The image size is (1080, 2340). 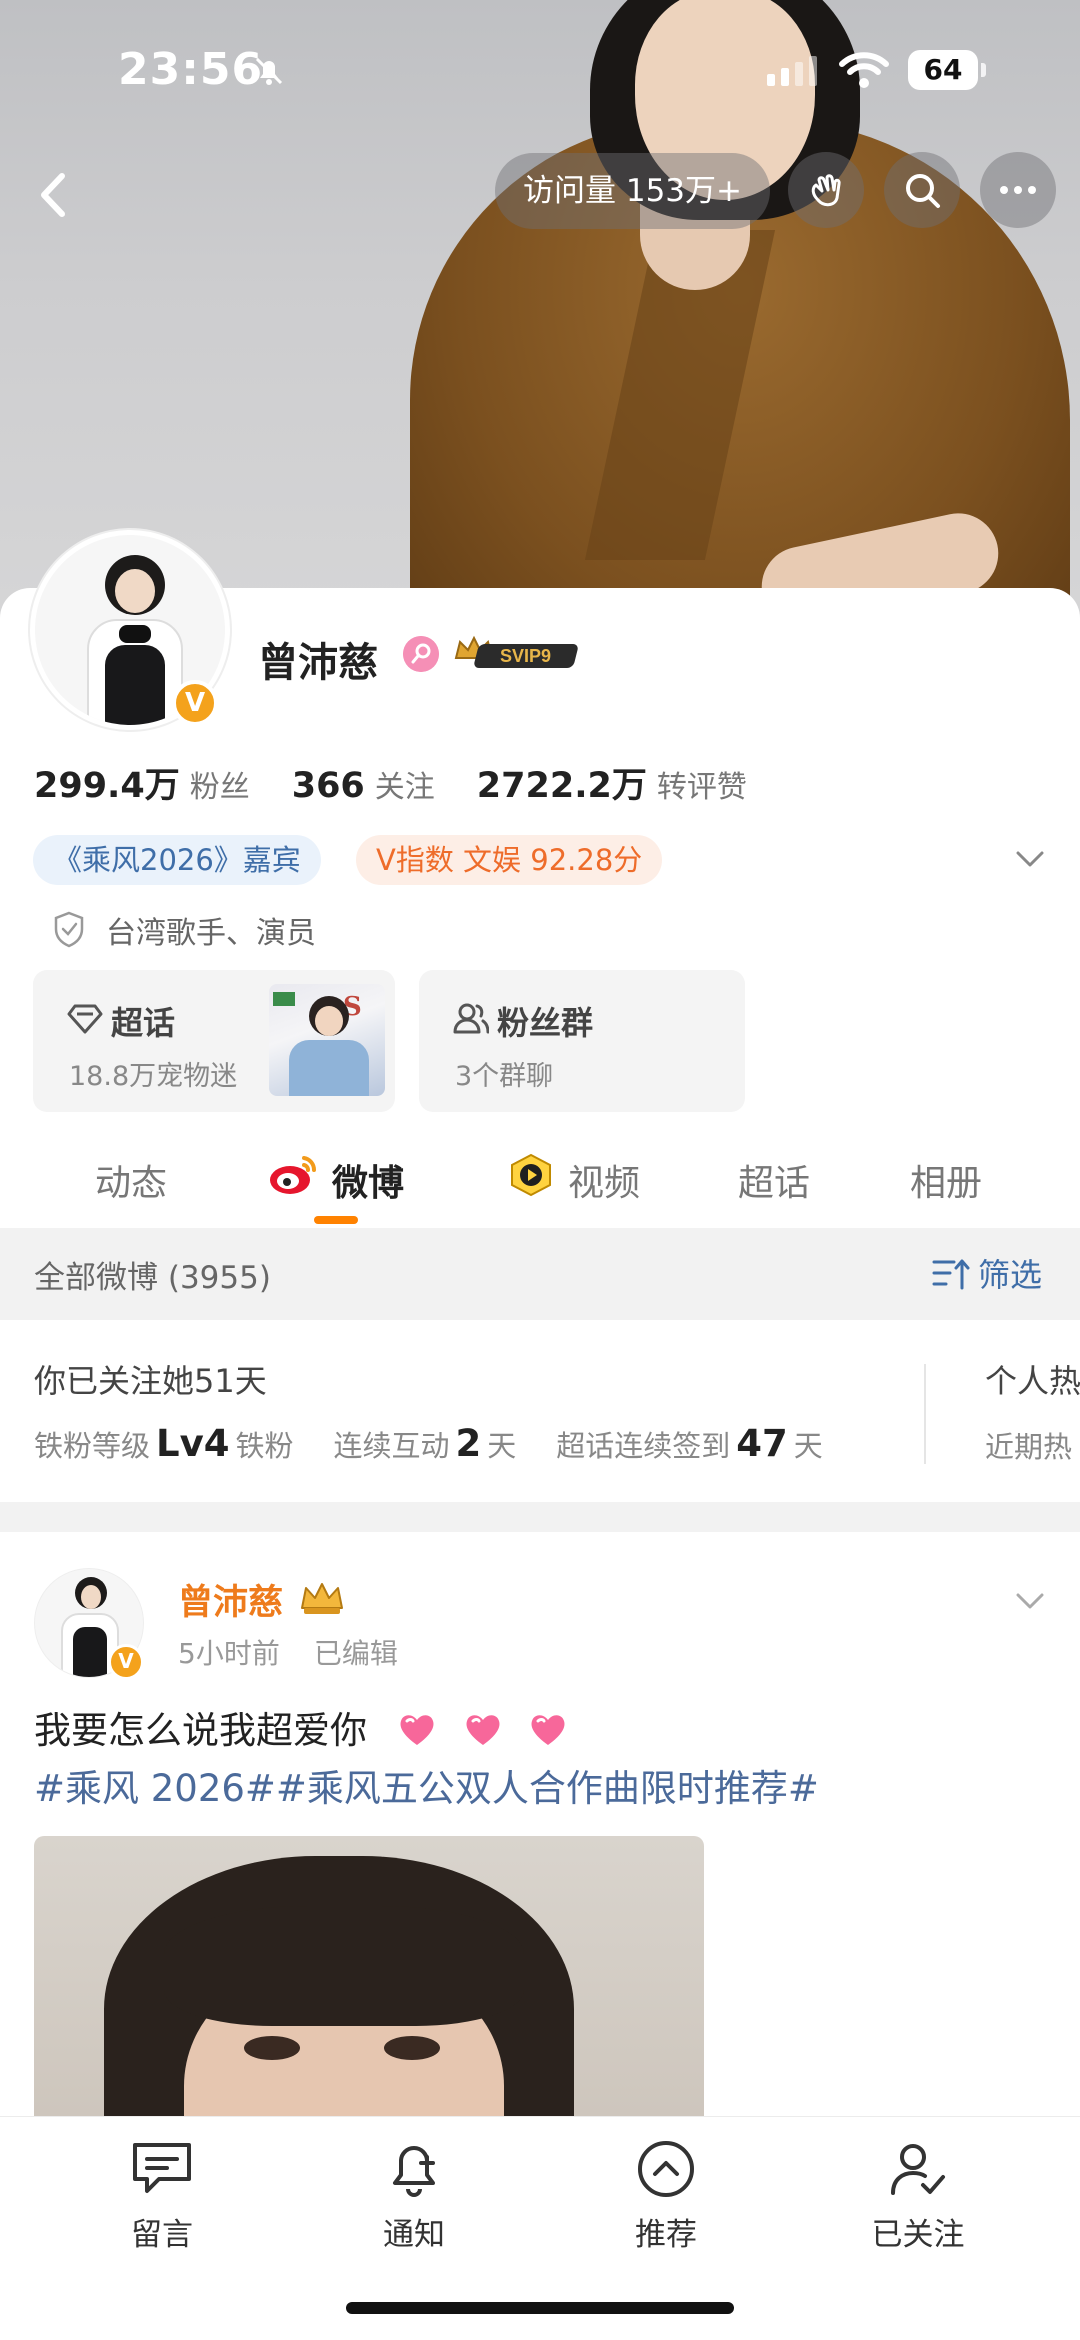 What do you see at coordinates (632, 191) in the screenshot?
I see `visit-count-pill: 访问量 153万+` at bounding box center [632, 191].